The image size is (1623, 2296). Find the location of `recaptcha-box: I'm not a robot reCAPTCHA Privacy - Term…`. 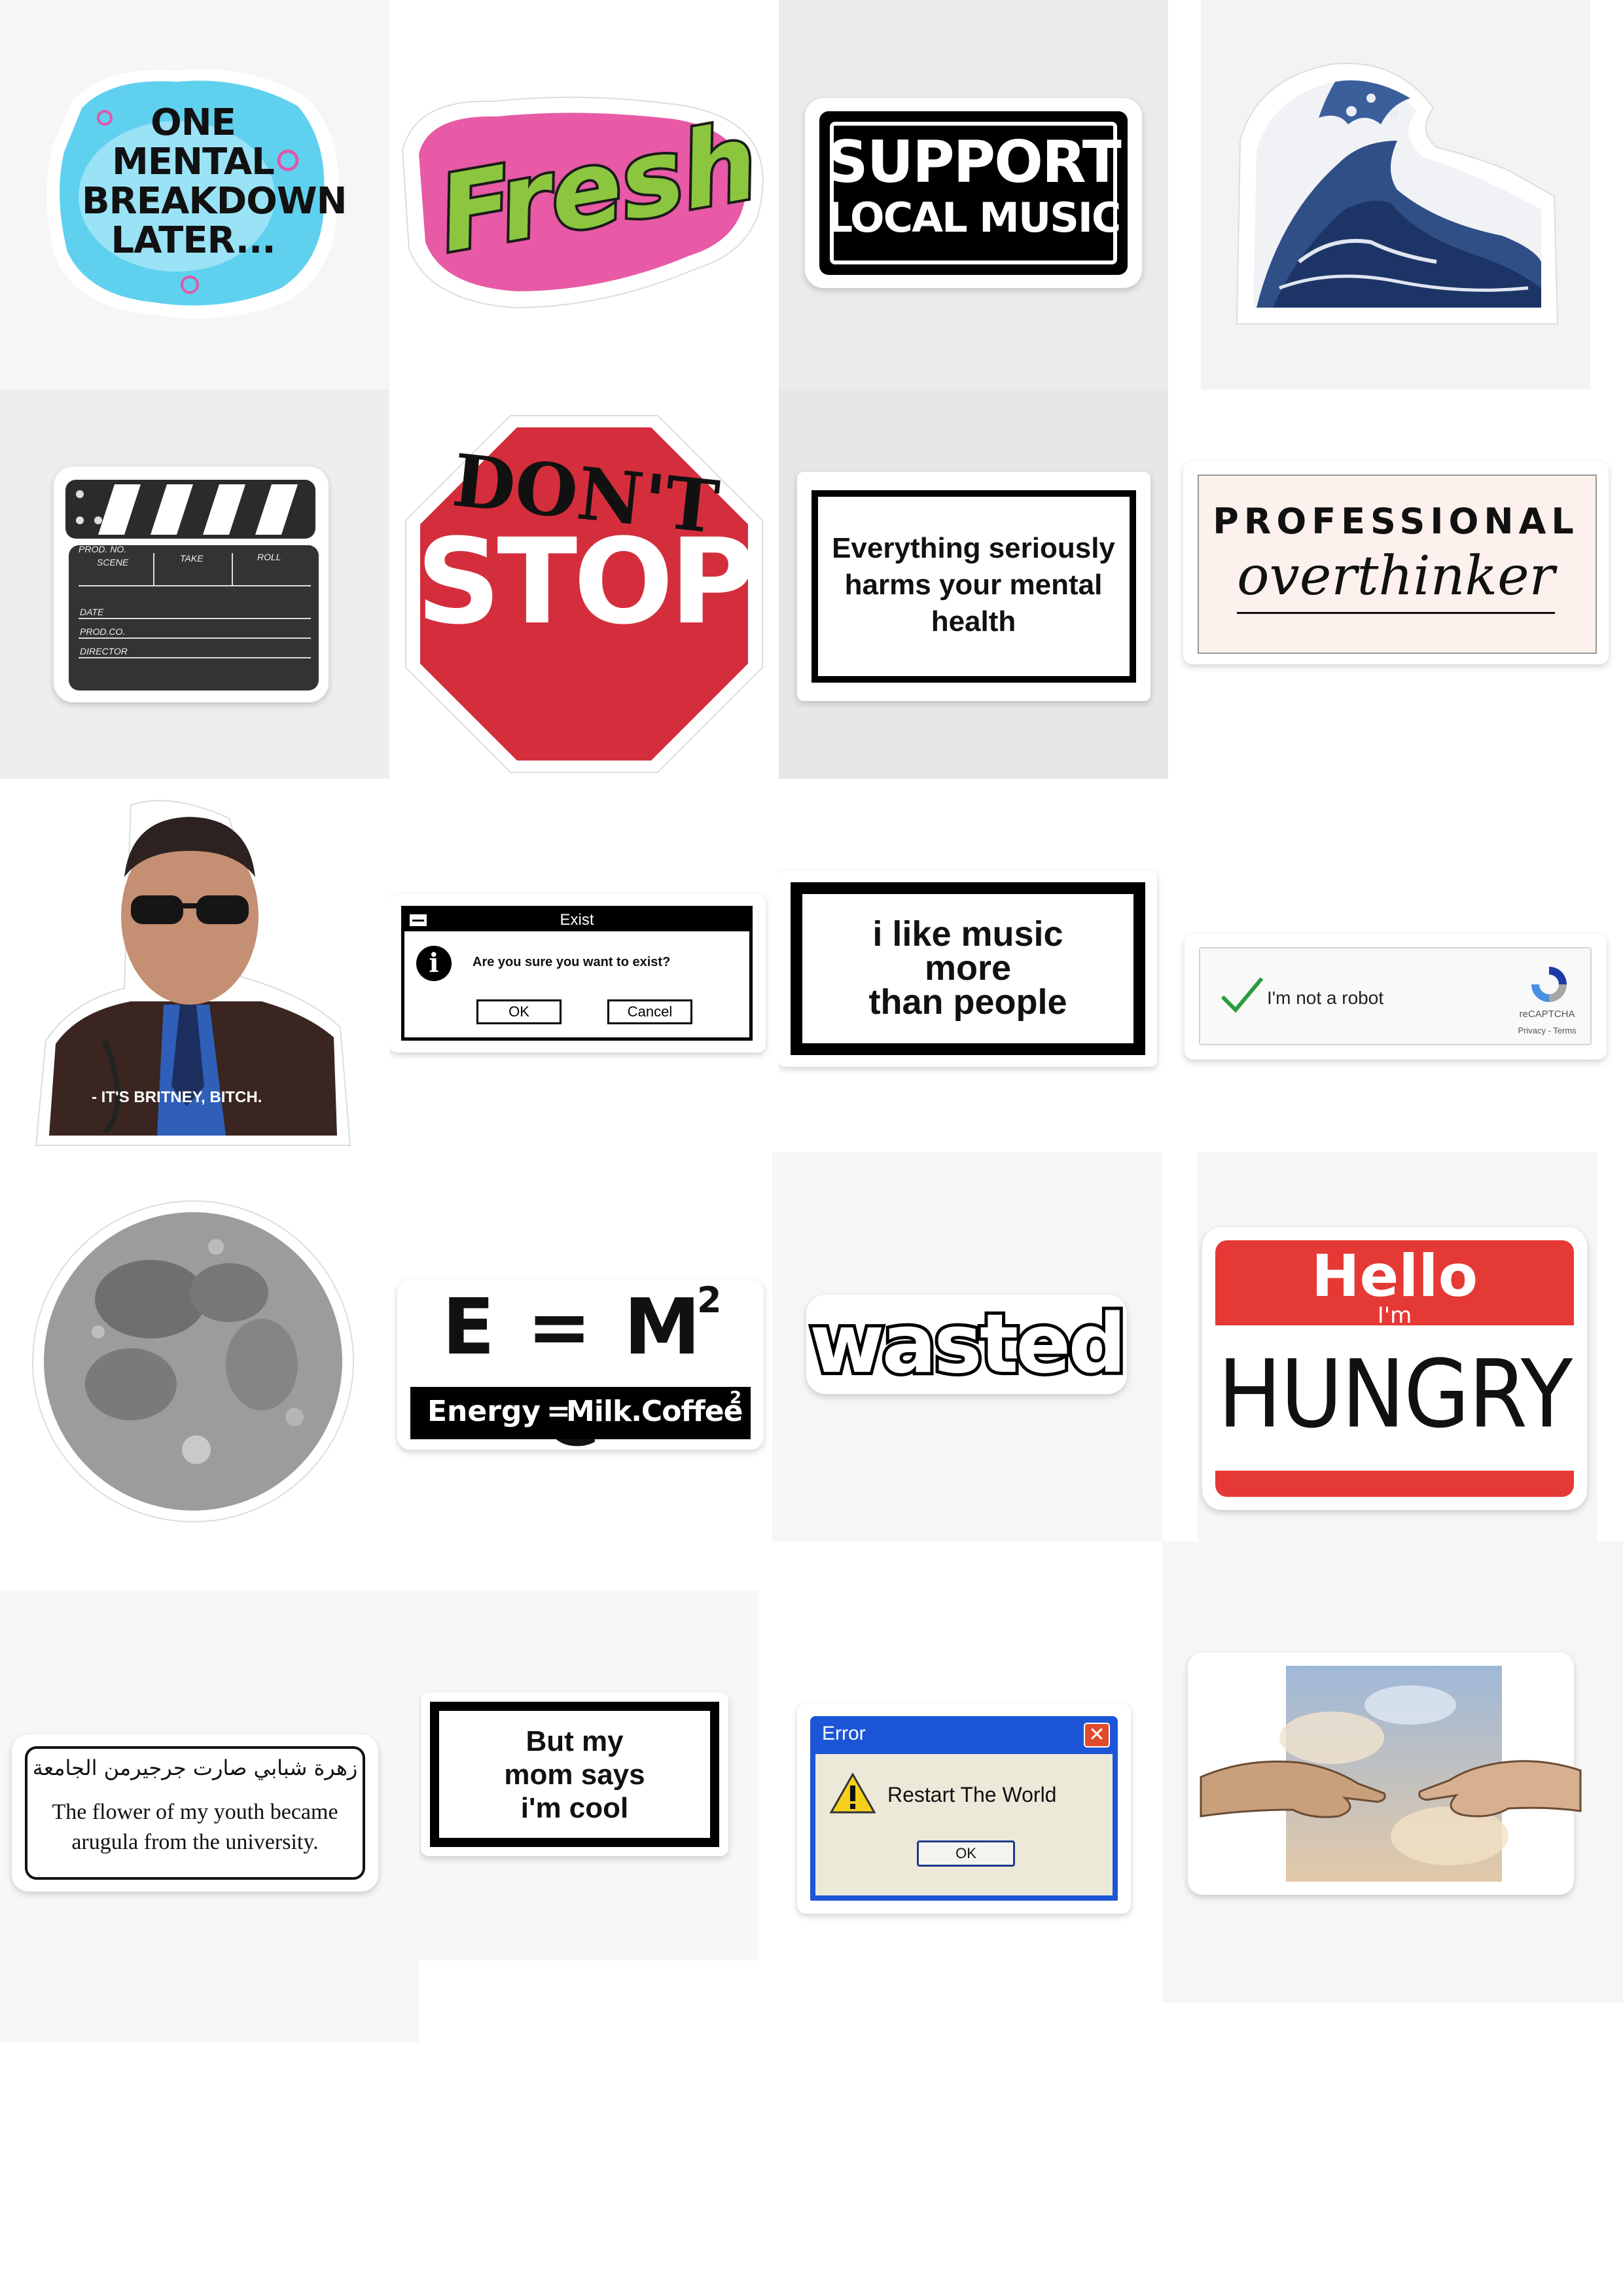

recaptcha-box: I'm not a robot reCAPTCHA Privacy - Term… is located at coordinates (1395, 996).